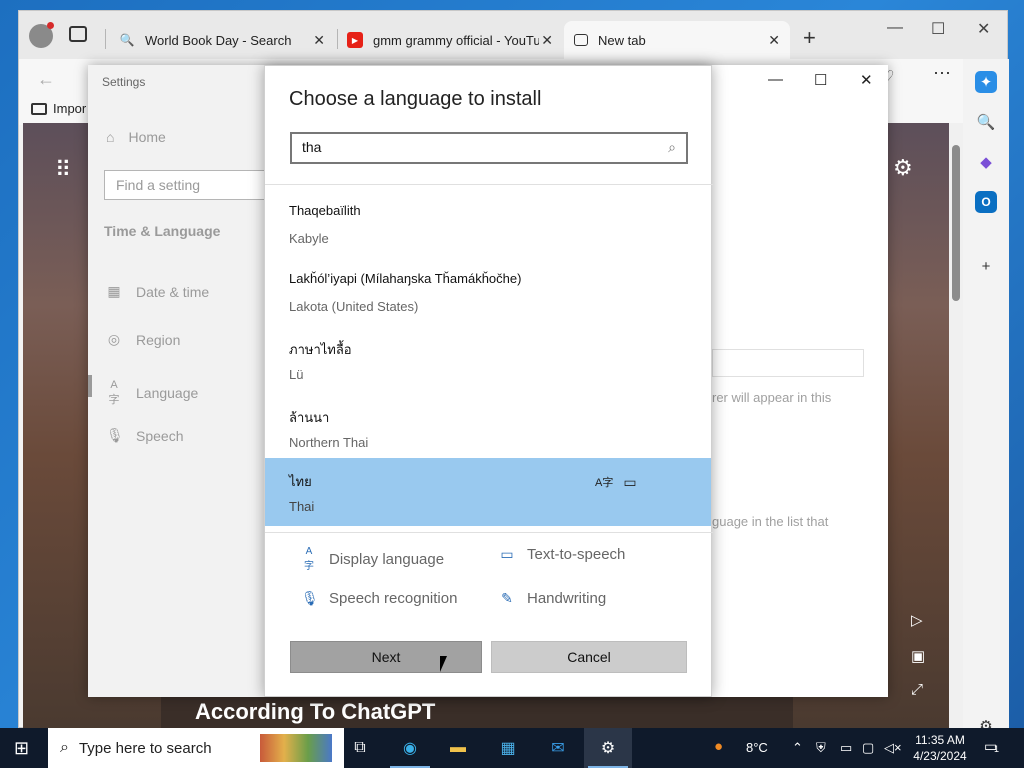 Image resolution: width=1024 pixels, height=768 pixels. What do you see at coordinates (604, 483) in the screenshot?
I see `display-language-icon: A字` at bounding box center [604, 483].